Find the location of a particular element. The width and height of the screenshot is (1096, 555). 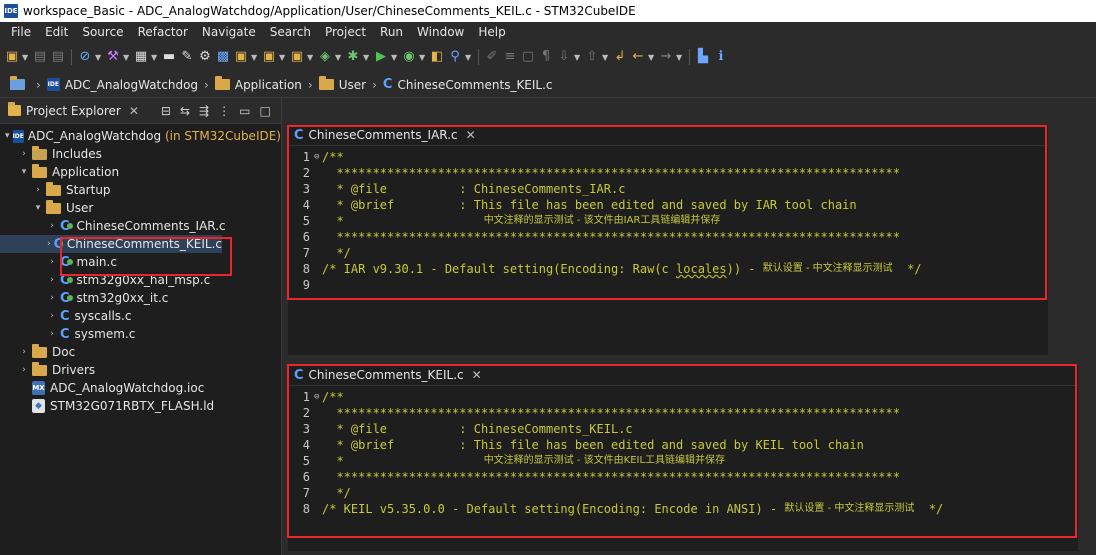

run-icon: ▶ is located at coordinates (381, 57).